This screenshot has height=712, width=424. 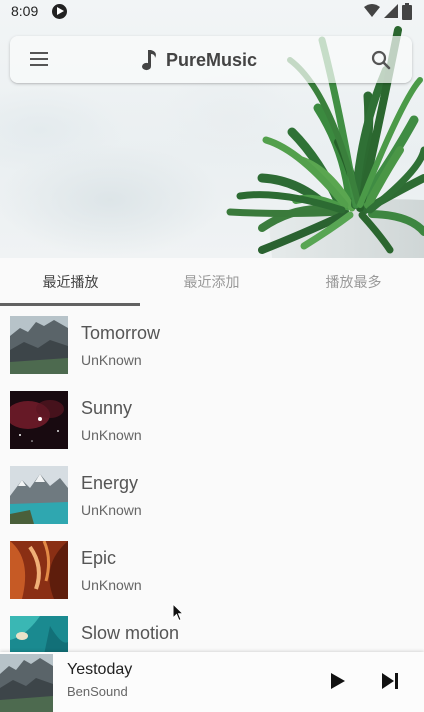 What do you see at coordinates (97, 691) in the screenshot?
I see `now-playing-artist: BenSound` at bounding box center [97, 691].